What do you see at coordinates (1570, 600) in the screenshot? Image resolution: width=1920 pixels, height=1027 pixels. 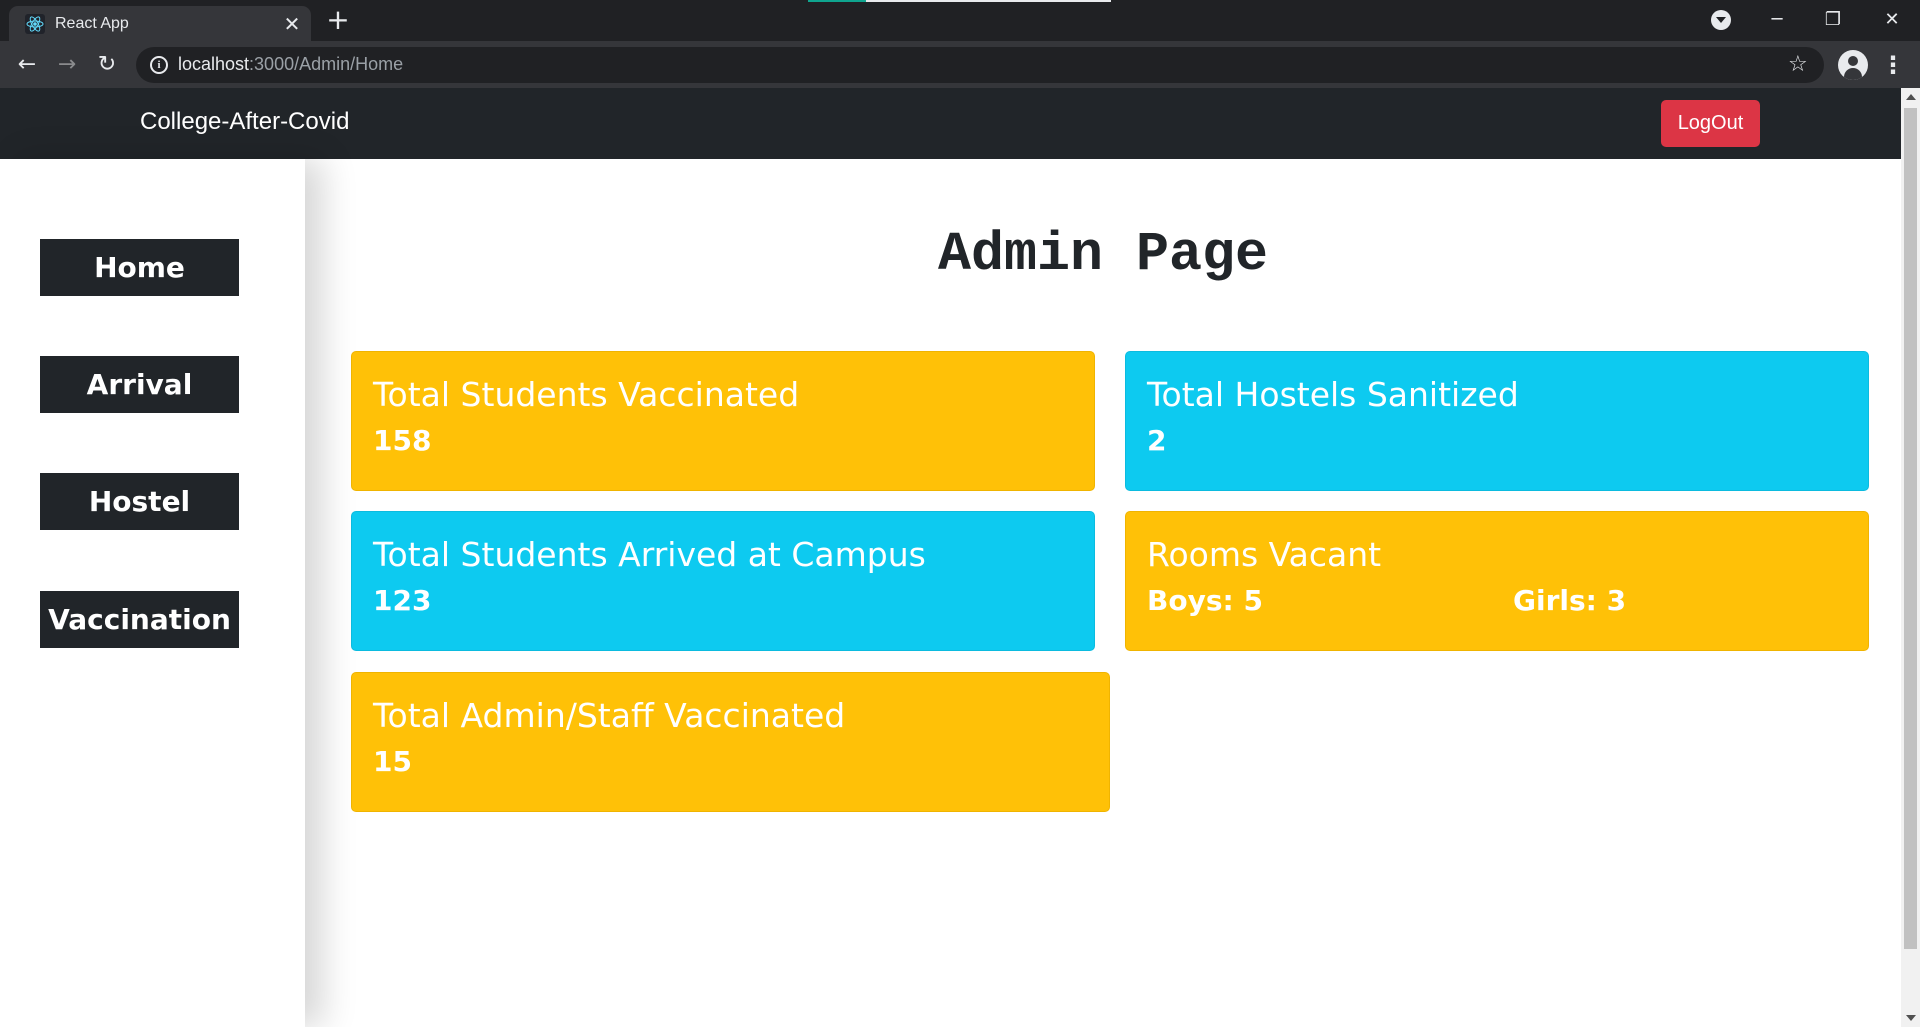 I see `rooms-vacant-girls: Girls: 3` at bounding box center [1570, 600].